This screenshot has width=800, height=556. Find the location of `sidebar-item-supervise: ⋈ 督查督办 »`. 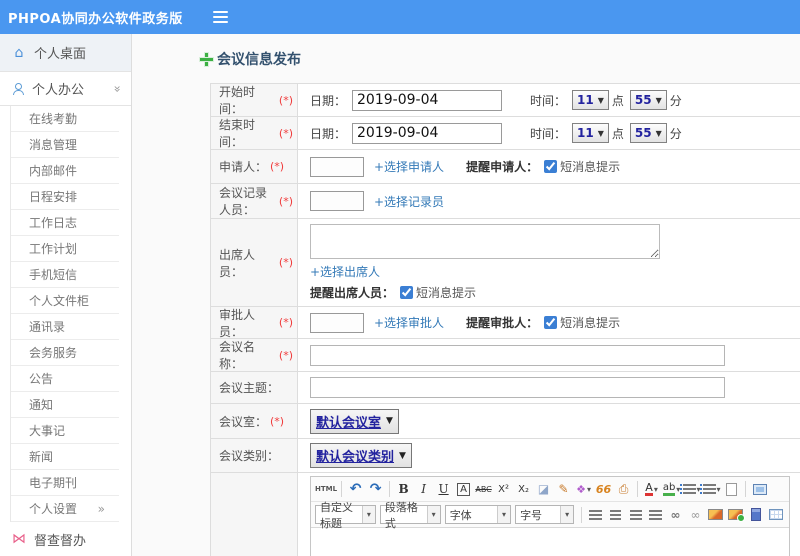

sidebar-item-supervise: ⋈ 督查督办 » is located at coordinates (395, 539).